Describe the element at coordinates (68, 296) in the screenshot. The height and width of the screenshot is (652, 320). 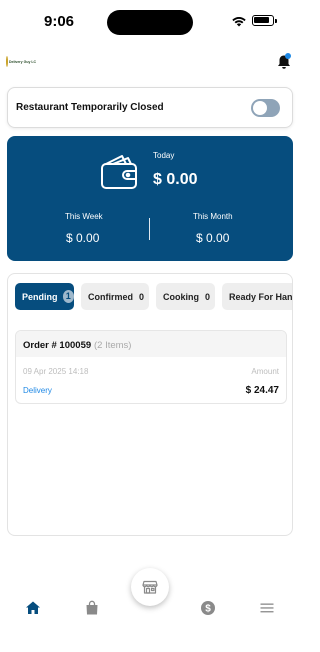
I see `tab-count: 1` at that location.